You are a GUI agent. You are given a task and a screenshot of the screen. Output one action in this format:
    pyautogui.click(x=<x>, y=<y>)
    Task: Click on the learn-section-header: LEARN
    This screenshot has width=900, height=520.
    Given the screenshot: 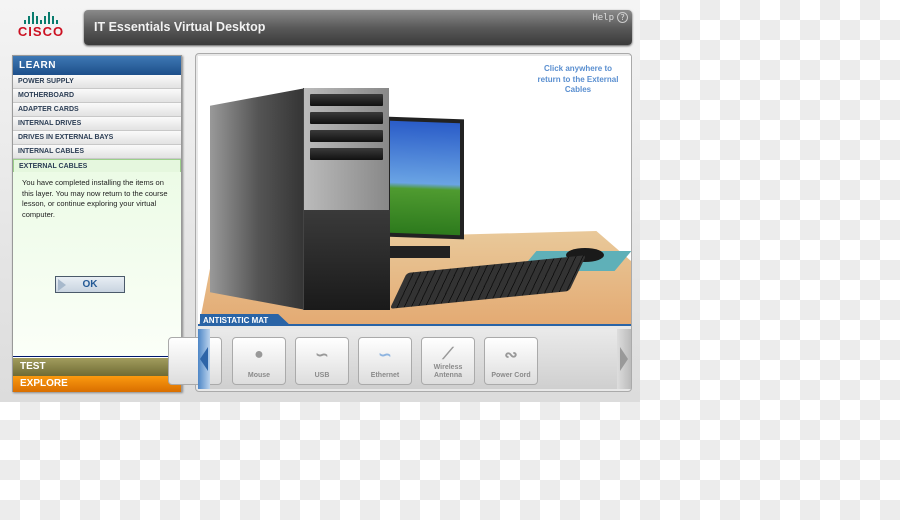 What is the action you would take?
    pyautogui.click(x=97, y=65)
    